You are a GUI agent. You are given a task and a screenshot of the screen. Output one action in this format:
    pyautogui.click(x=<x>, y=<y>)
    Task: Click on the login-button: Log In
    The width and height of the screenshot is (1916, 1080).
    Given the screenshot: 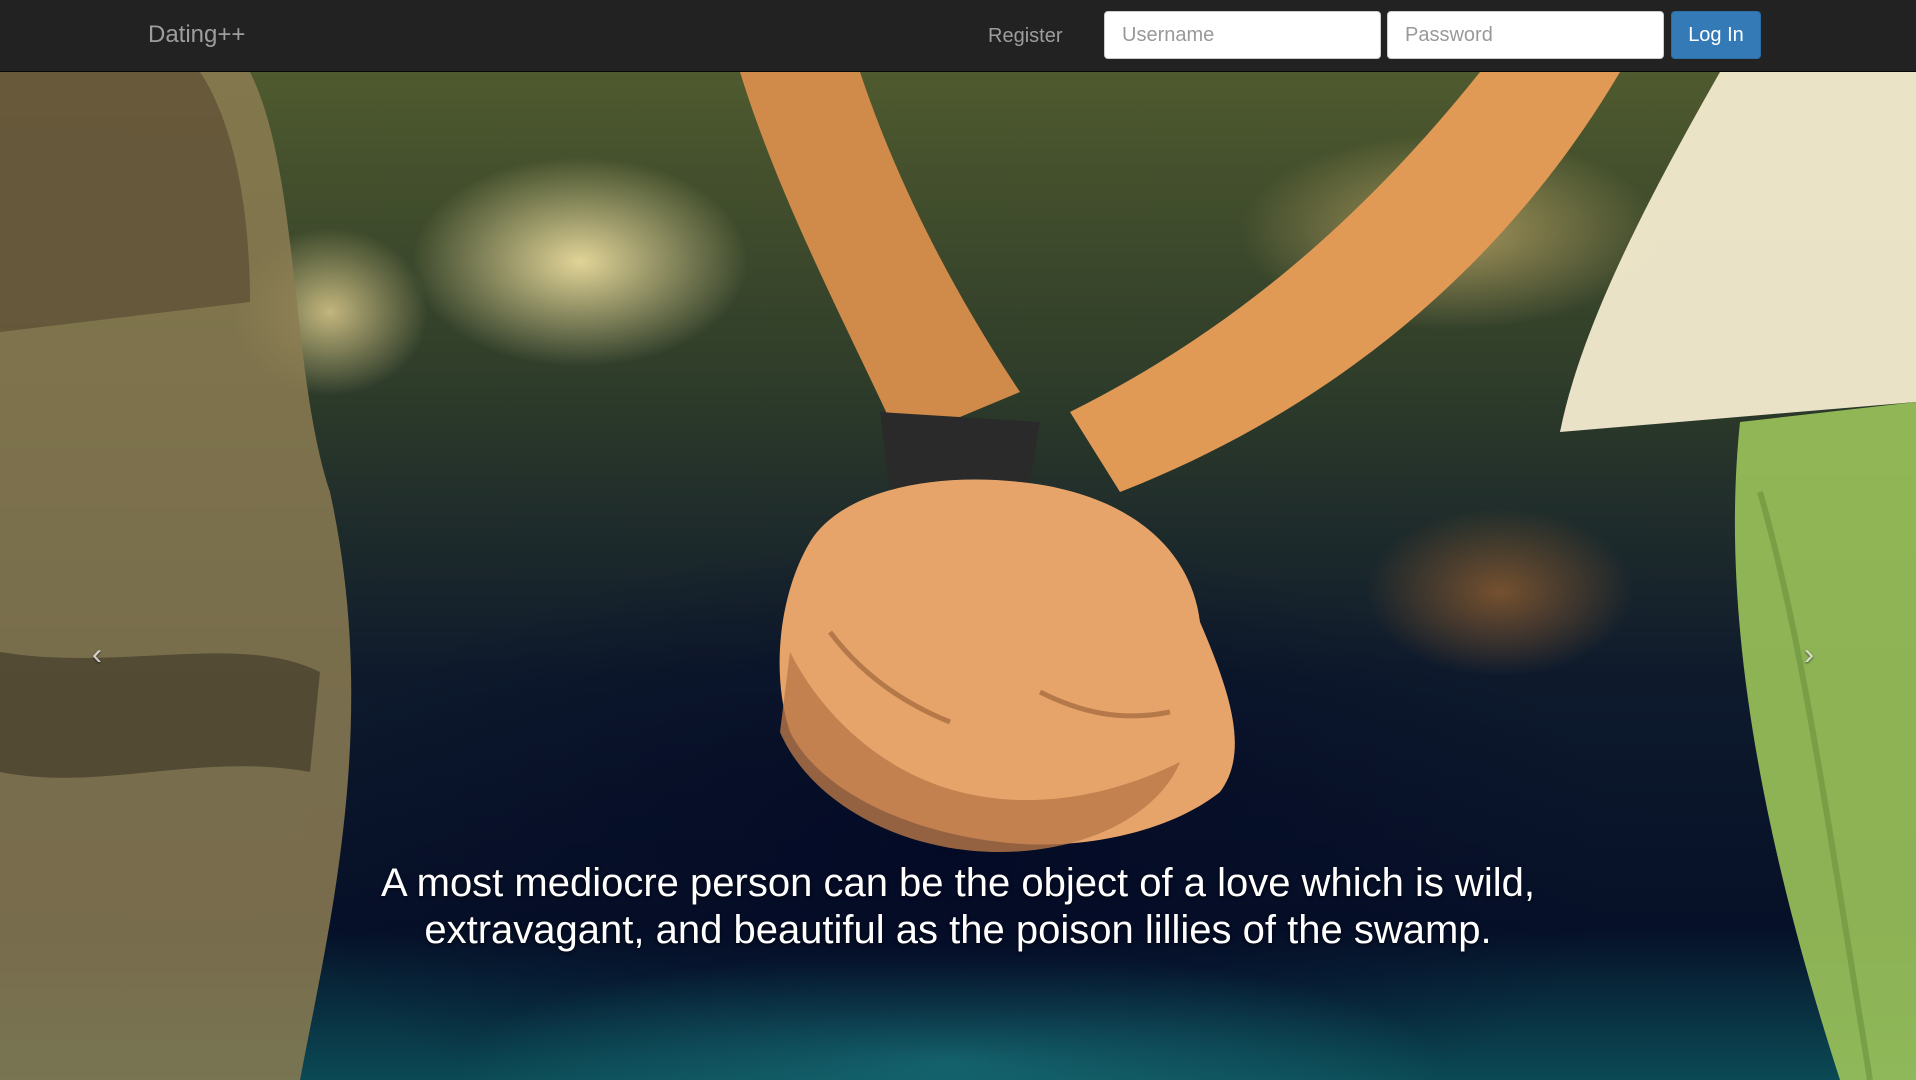 What is the action you would take?
    pyautogui.click(x=1716, y=35)
    